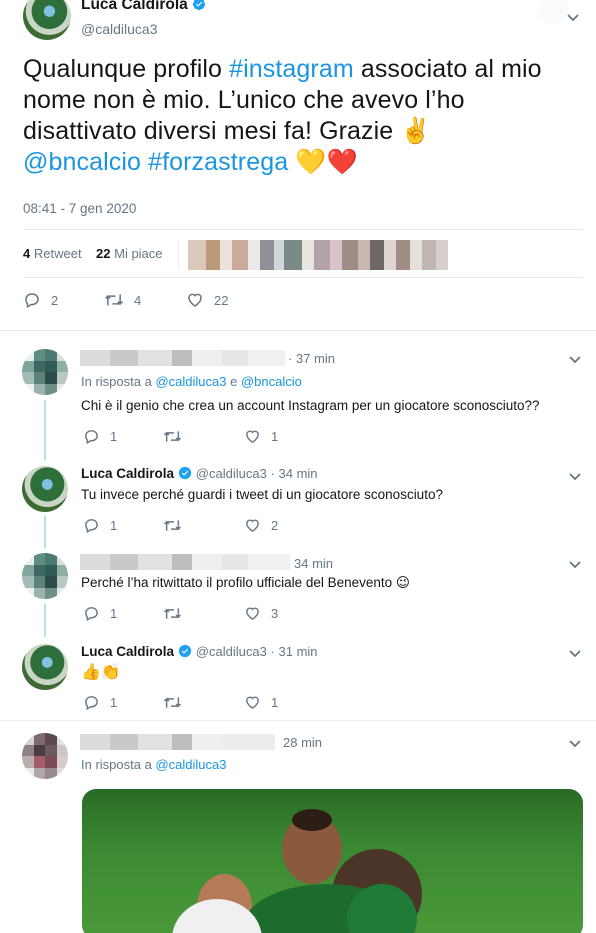 The image size is (596, 933). What do you see at coordinates (57, 253) in the screenshot?
I see `retweets-label: Retweet` at bounding box center [57, 253].